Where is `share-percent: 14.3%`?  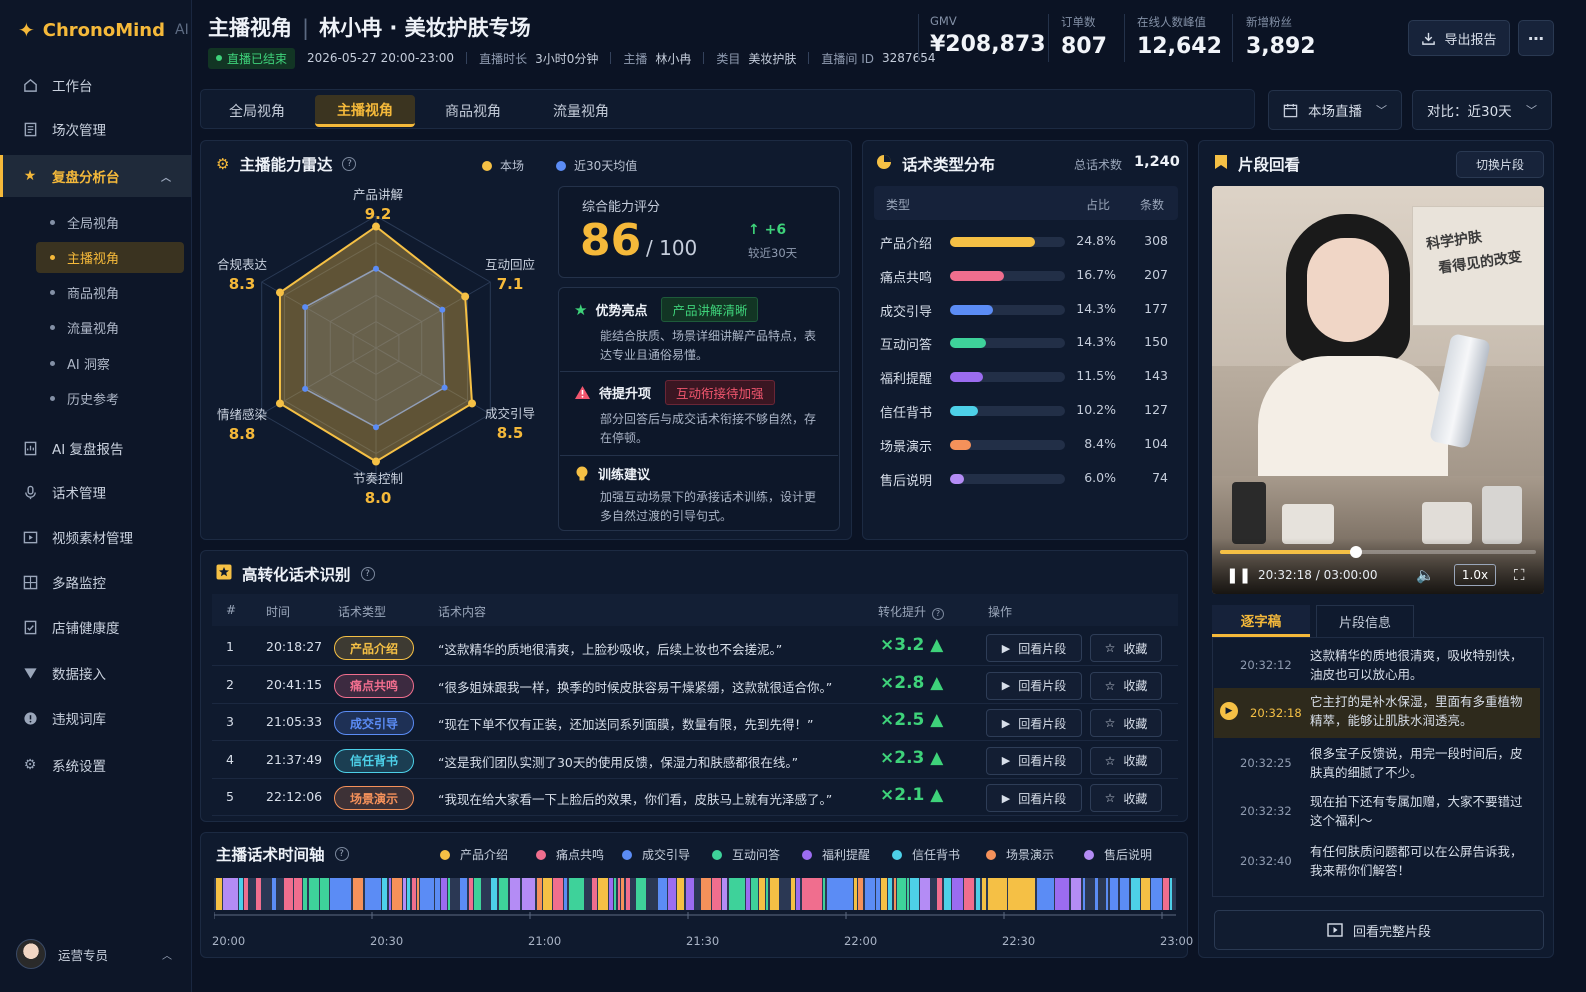
share-percent: 14.3% is located at coordinates (1096, 342).